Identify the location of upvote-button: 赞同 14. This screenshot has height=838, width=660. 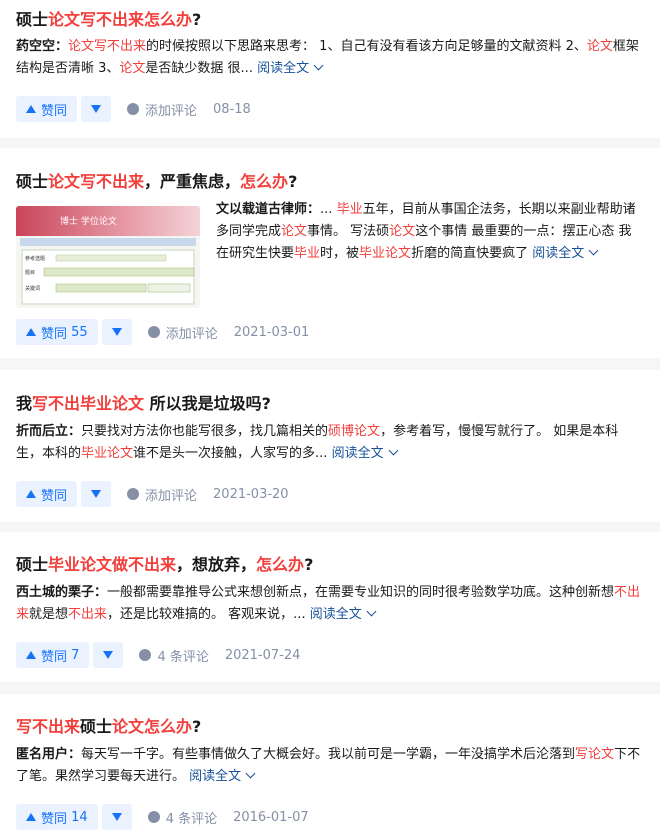
(57, 817).